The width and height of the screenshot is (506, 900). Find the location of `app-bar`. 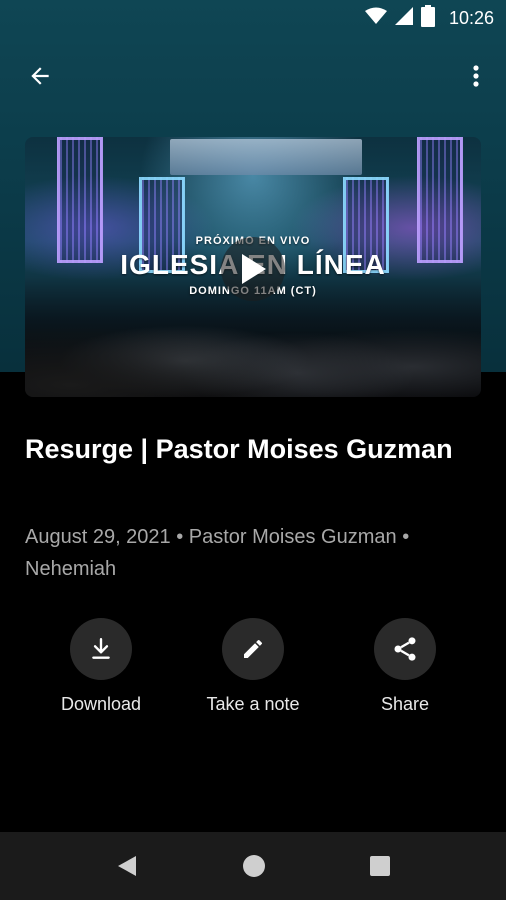

app-bar is located at coordinates (253, 74).